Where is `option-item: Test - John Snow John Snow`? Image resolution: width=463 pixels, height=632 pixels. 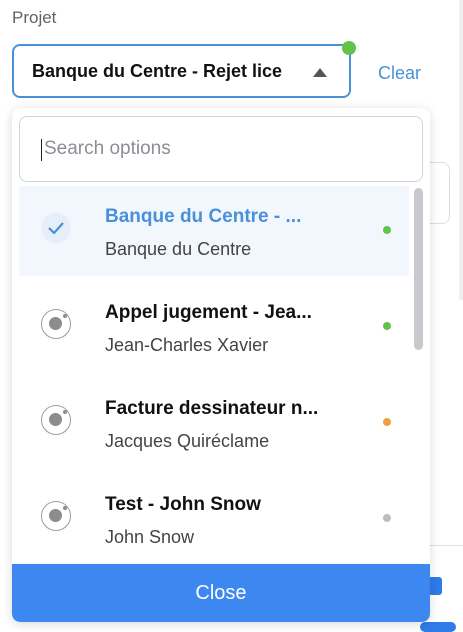 option-item: Test - John Snow John Snow is located at coordinates (214, 519).